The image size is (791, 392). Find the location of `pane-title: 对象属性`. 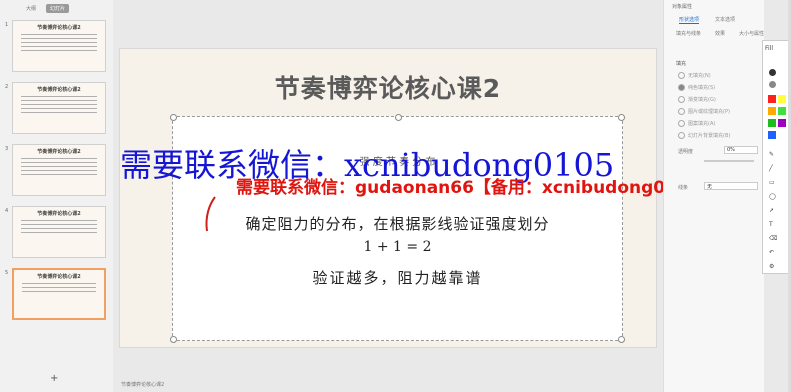

pane-title: 对象属性 is located at coordinates (682, 7).